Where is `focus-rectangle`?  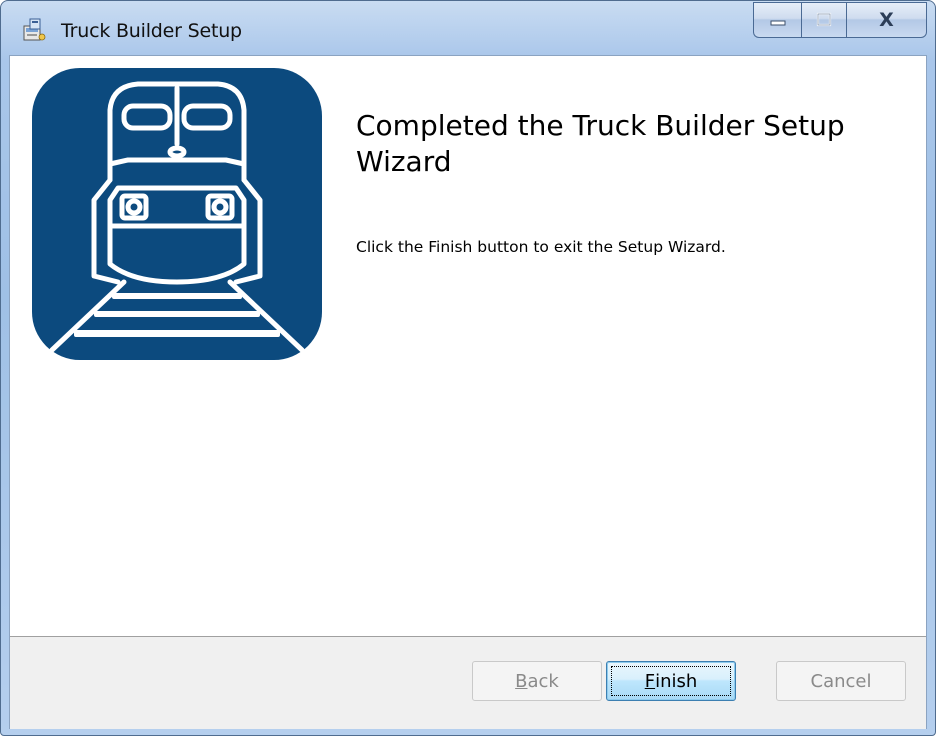
focus-rectangle is located at coordinates (671, 681).